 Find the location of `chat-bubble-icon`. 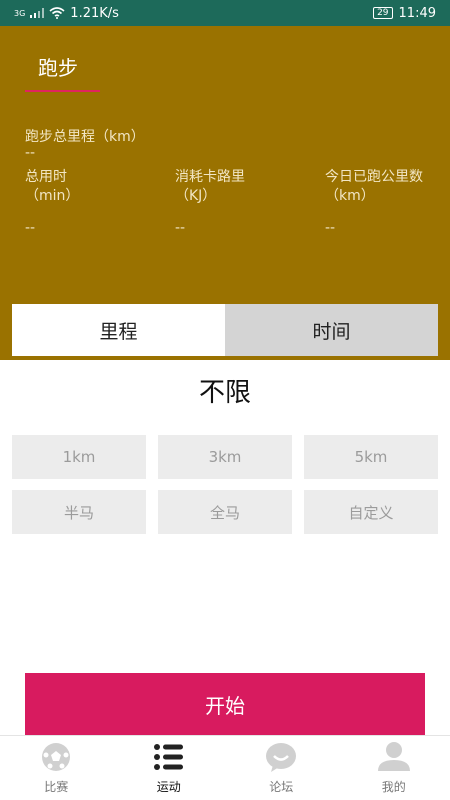

chat-bubble-icon is located at coordinates (281, 757).